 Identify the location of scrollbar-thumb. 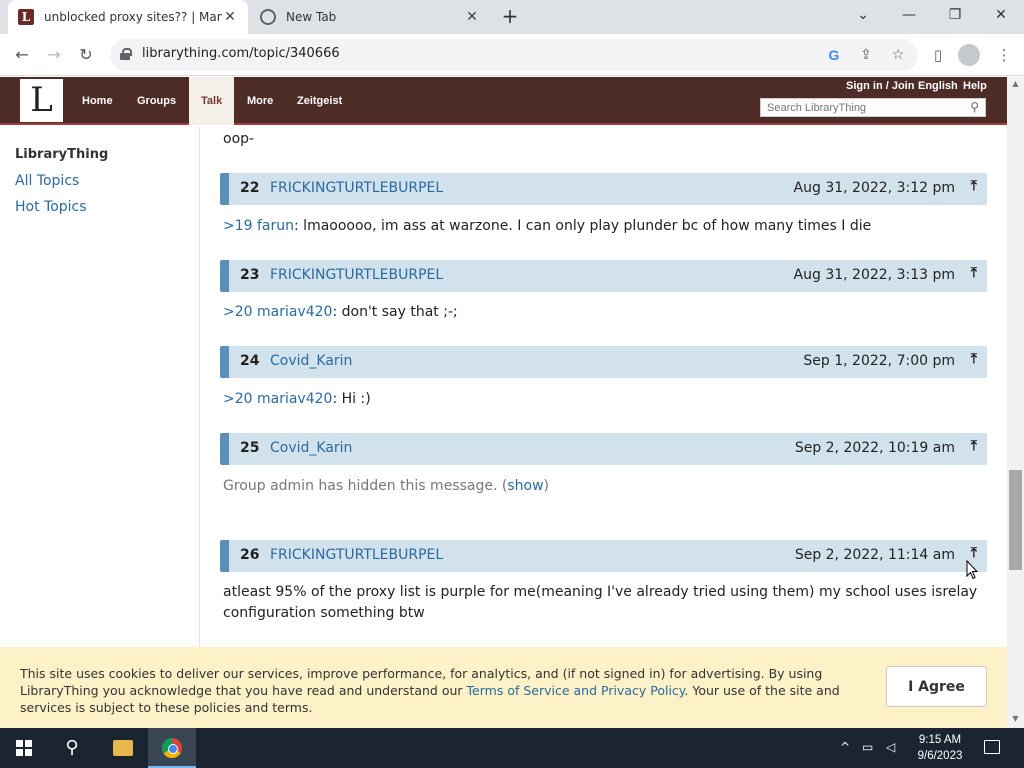
(1015, 520).